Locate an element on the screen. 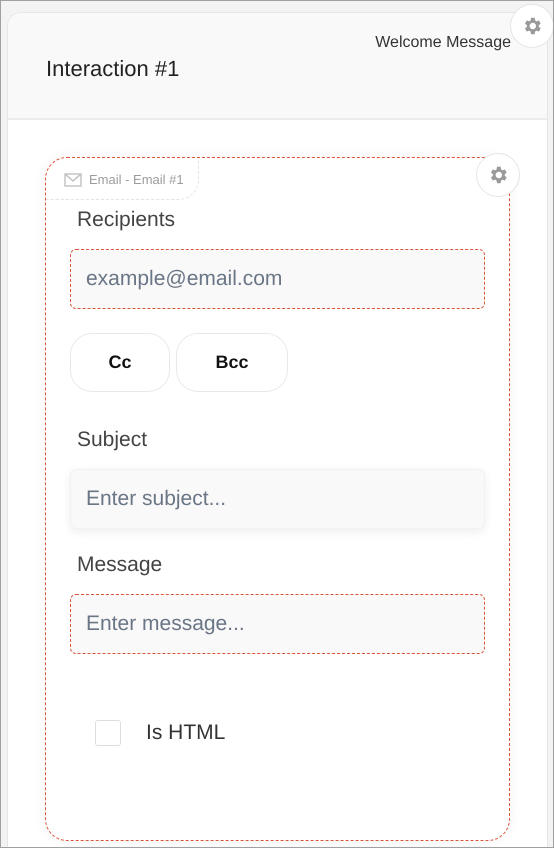  envelope-icon is located at coordinates (73, 179).